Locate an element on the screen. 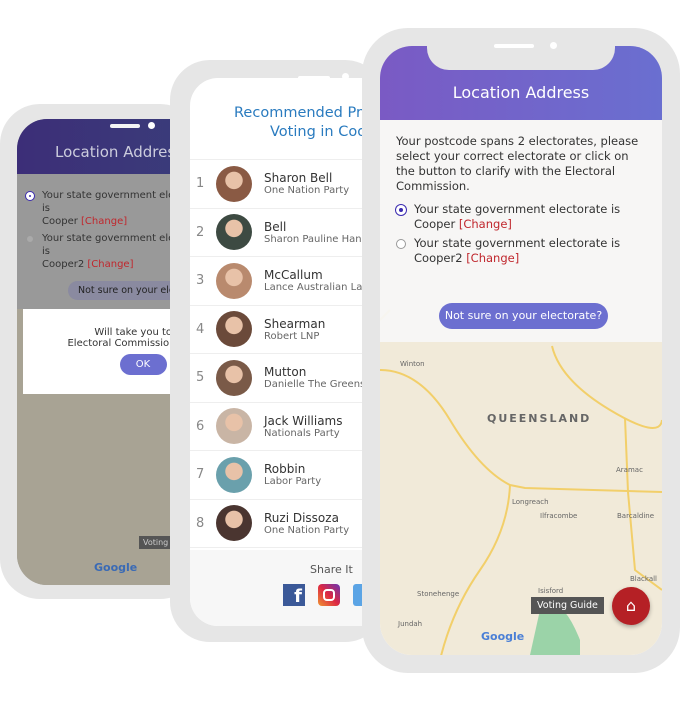 Image resolution: width=683 pixels, height=703 pixels. rank: 6 is located at coordinates (200, 426).